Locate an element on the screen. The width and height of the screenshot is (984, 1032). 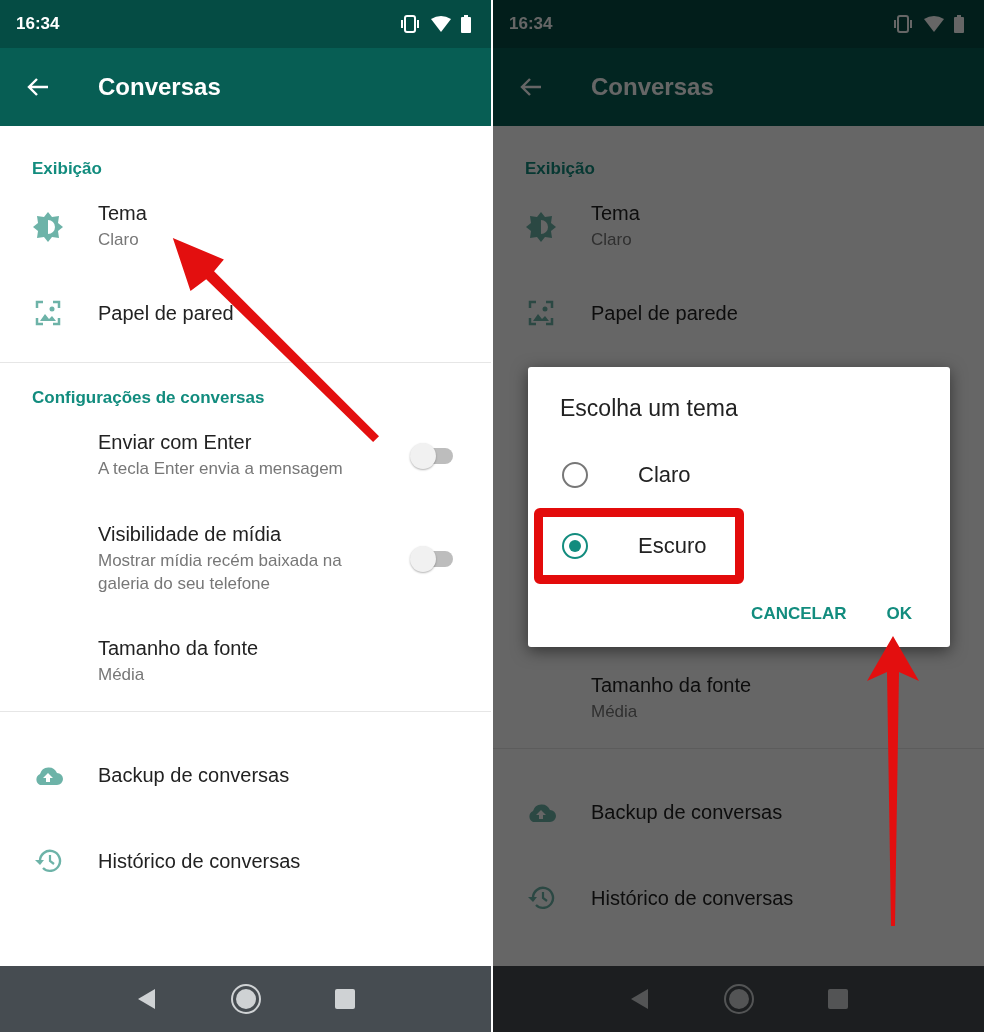
recents-icon is located at coordinates (344, 999).